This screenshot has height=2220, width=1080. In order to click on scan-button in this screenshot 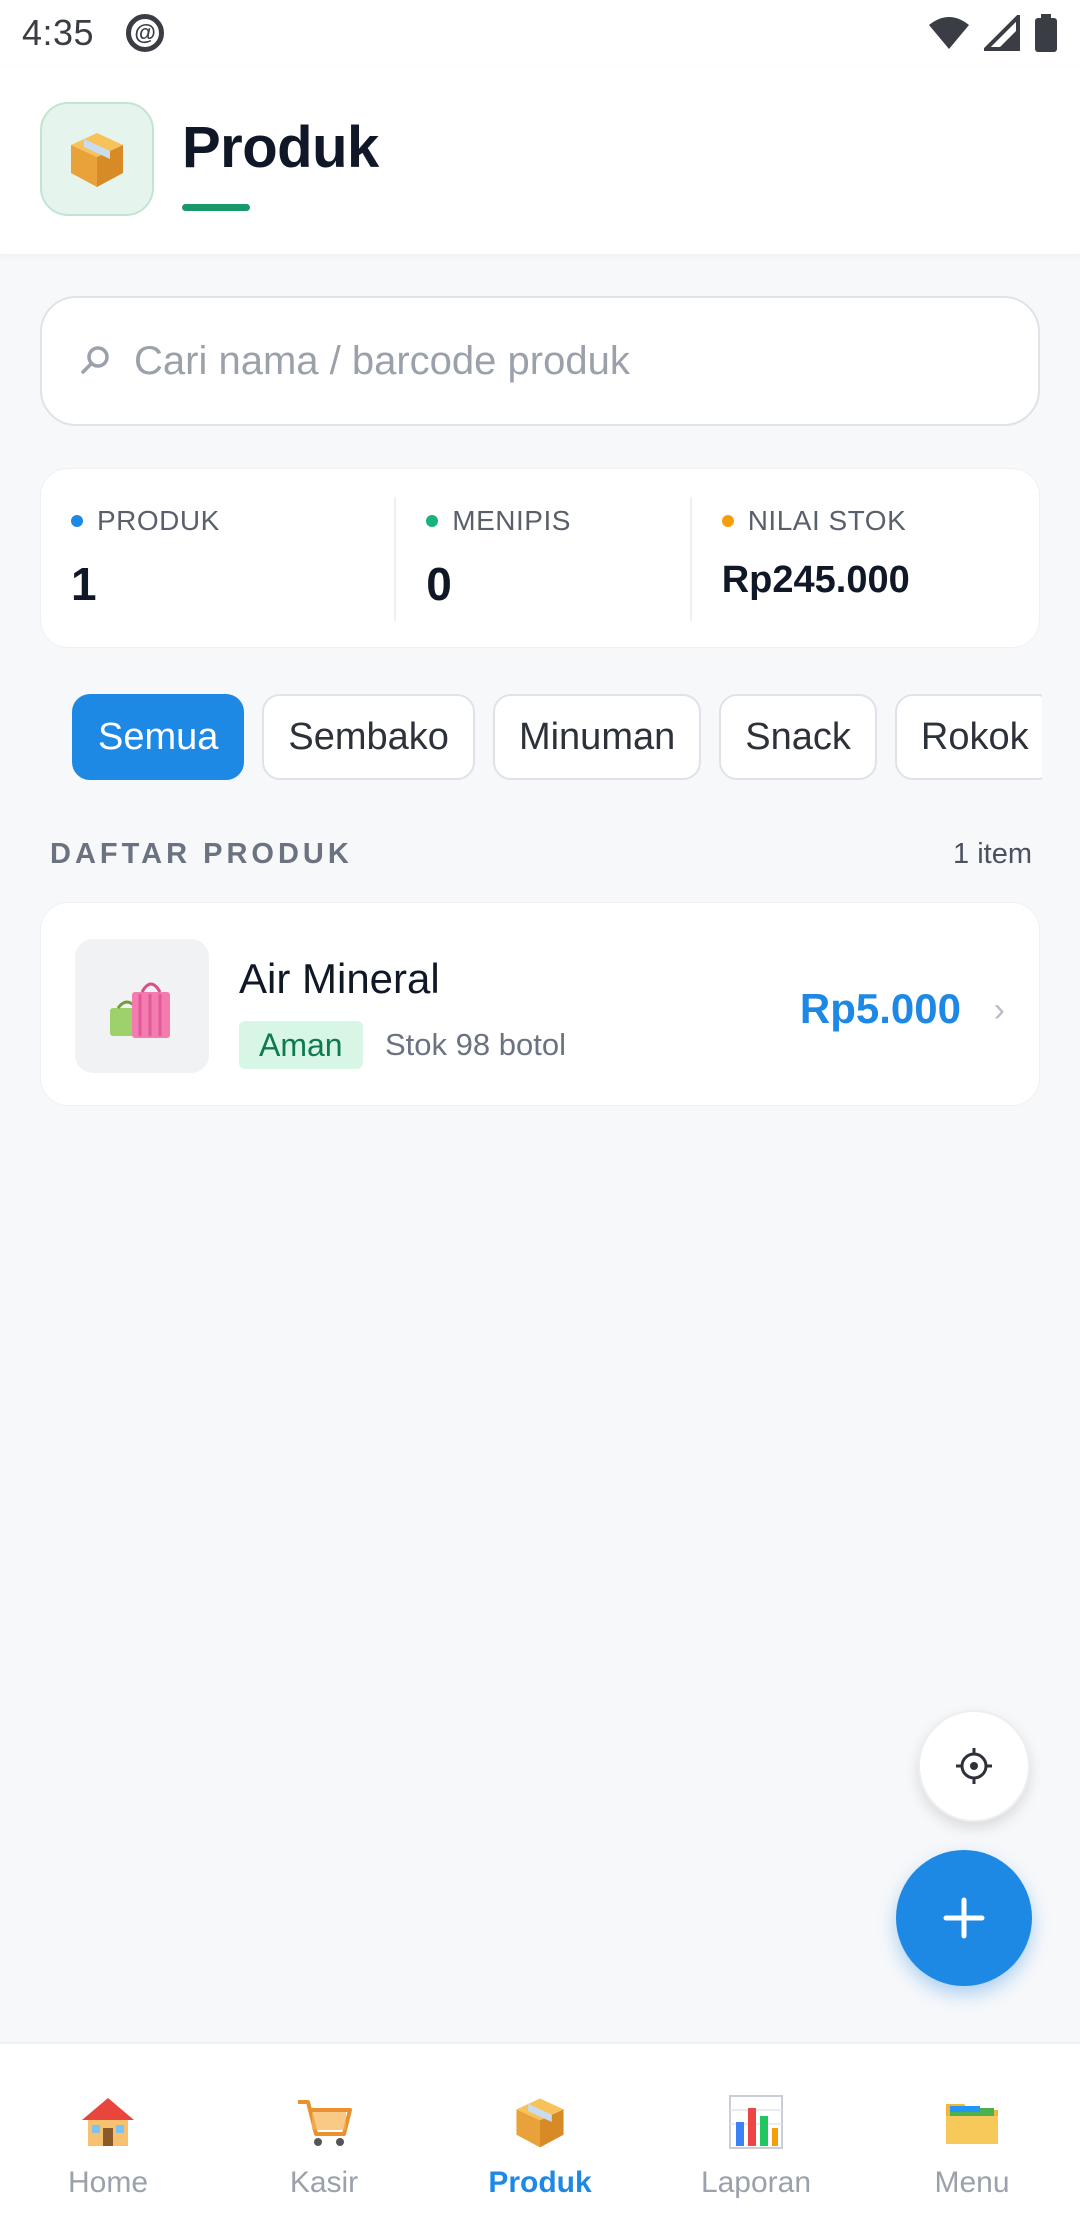, I will do `click(974, 1766)`.